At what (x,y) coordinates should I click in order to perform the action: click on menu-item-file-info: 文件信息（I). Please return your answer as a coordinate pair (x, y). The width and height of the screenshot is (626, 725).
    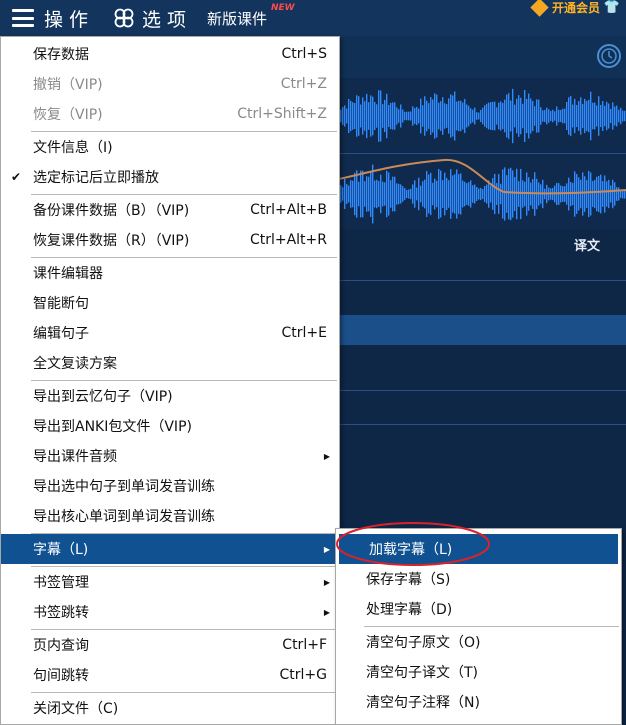
    Looking at the image, I should click on (170, 147).